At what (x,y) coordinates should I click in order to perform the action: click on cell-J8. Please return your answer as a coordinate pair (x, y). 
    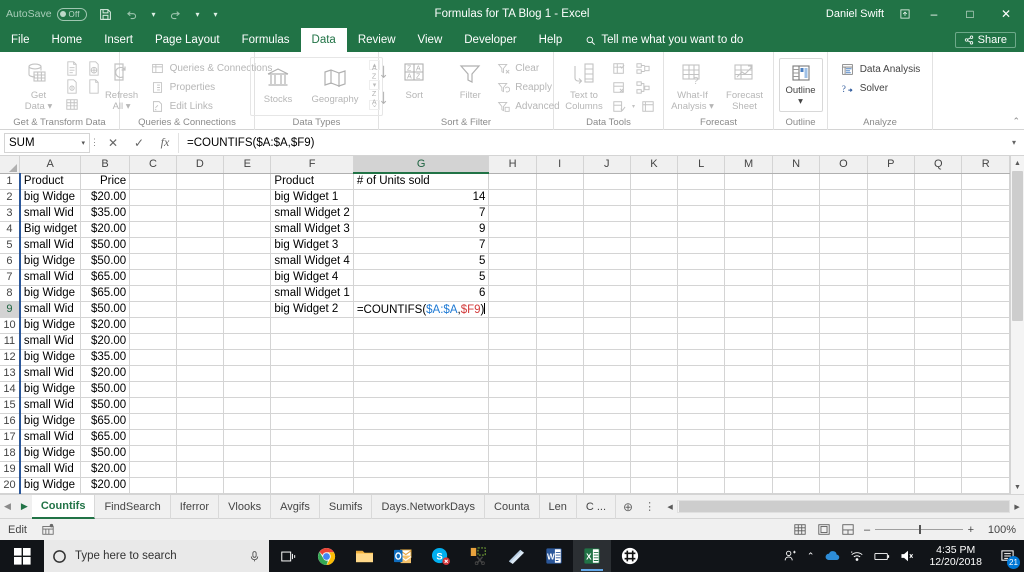
    Looking at the image, I should click on (607, 293).